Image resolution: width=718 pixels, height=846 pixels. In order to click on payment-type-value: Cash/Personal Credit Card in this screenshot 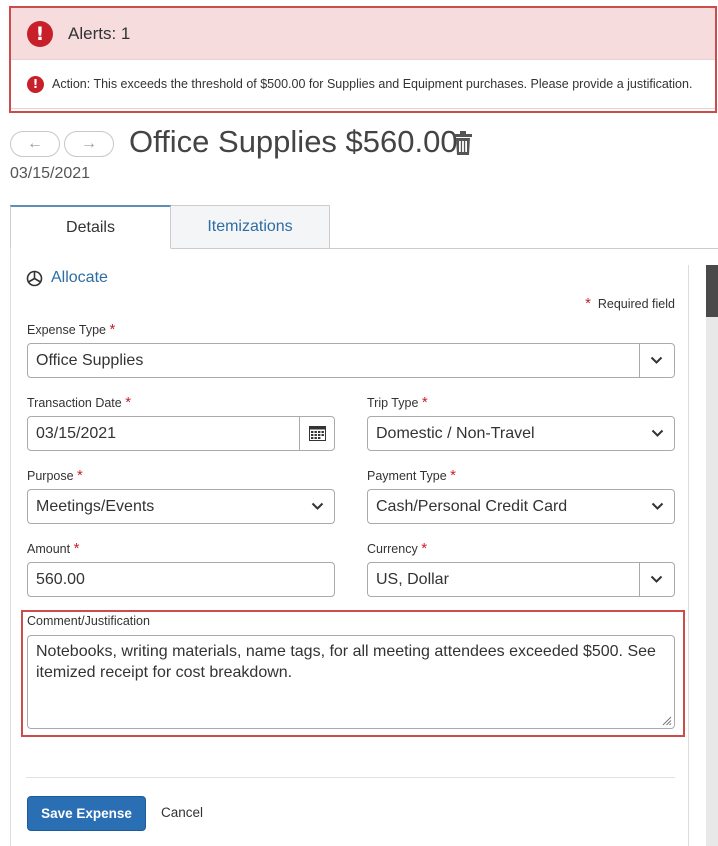, I will do `click(472, 506)`.